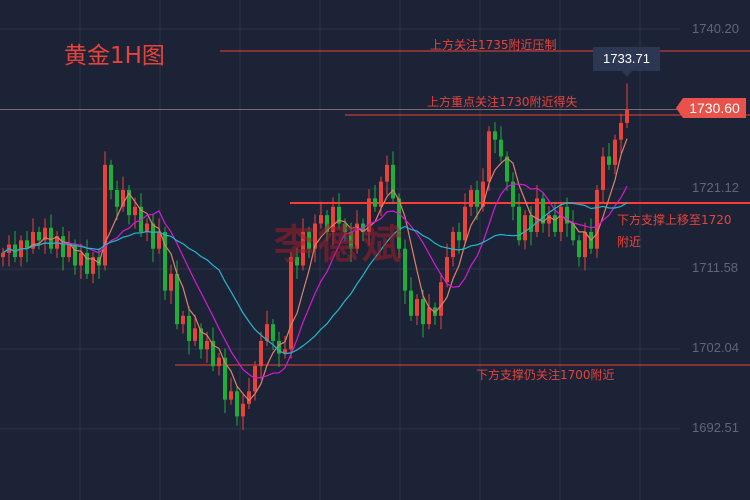 The width and height of the screenshot is (750, 500). Describe the element at coordinates (715, 347) in the screenshot. I see `y-tick-label: 1702.04` at that location.